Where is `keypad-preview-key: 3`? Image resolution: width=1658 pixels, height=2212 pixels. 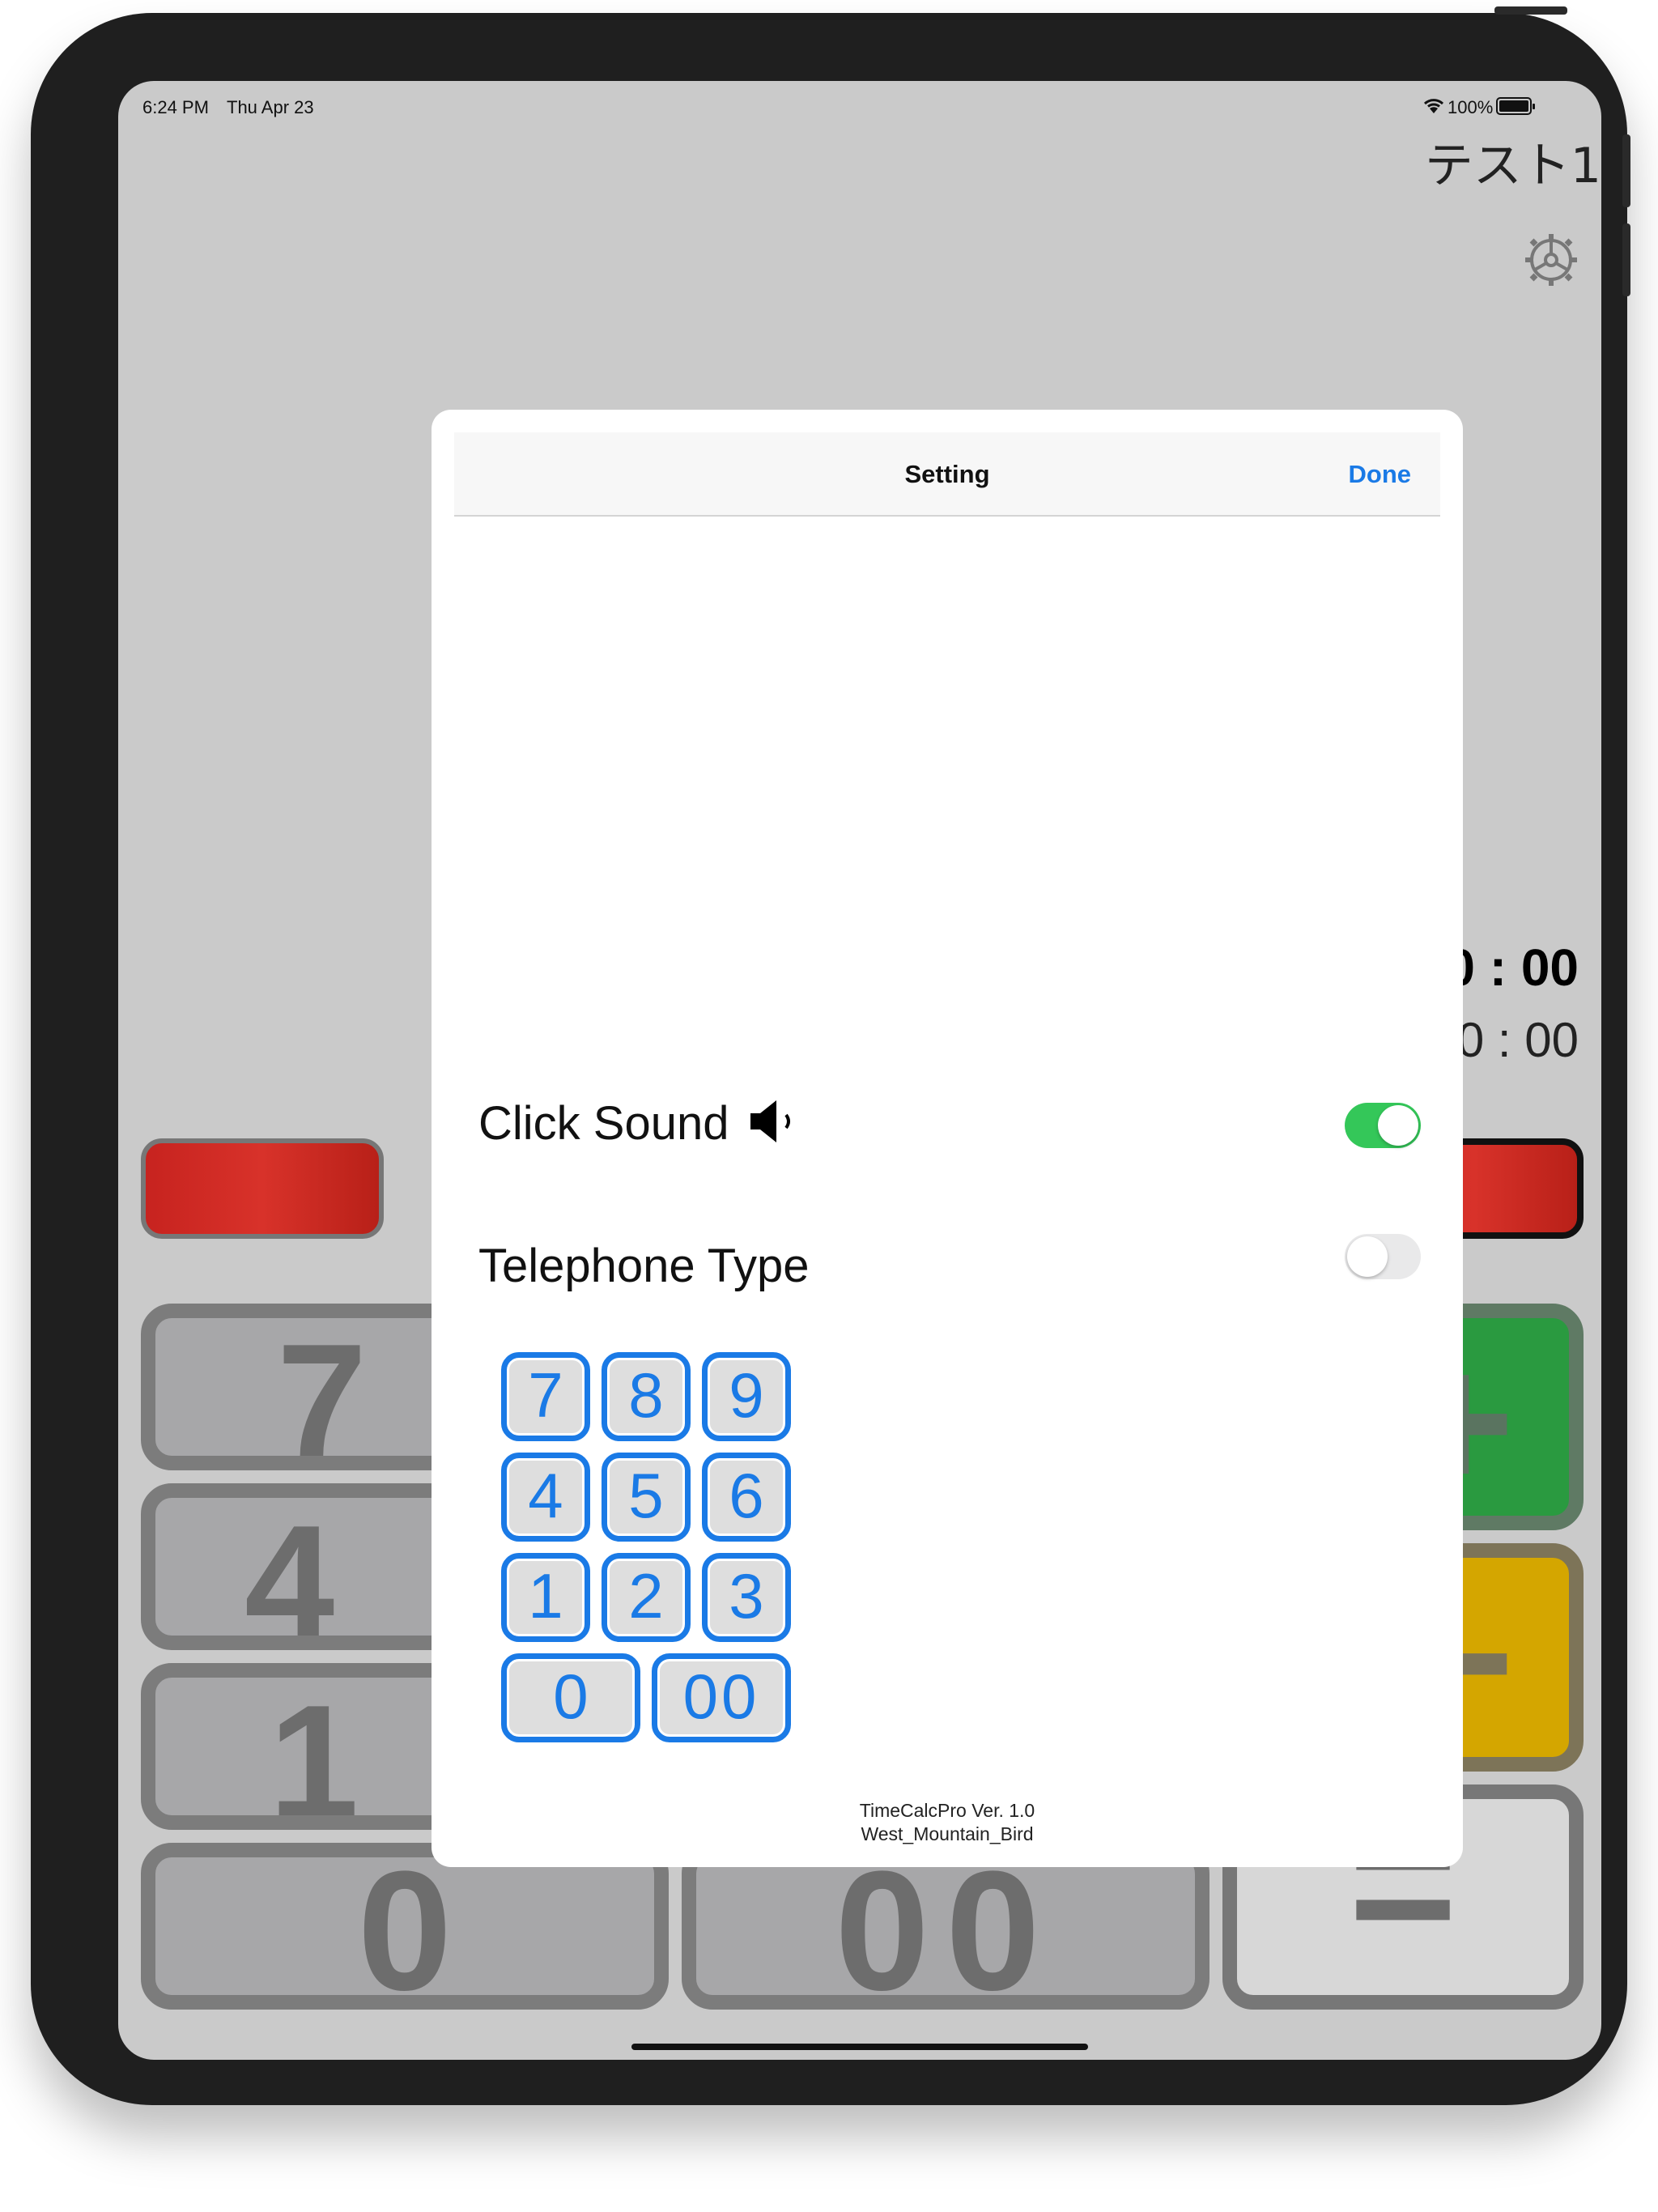
keypad-preview-key: 3 is located at coordinates (746, 1598).